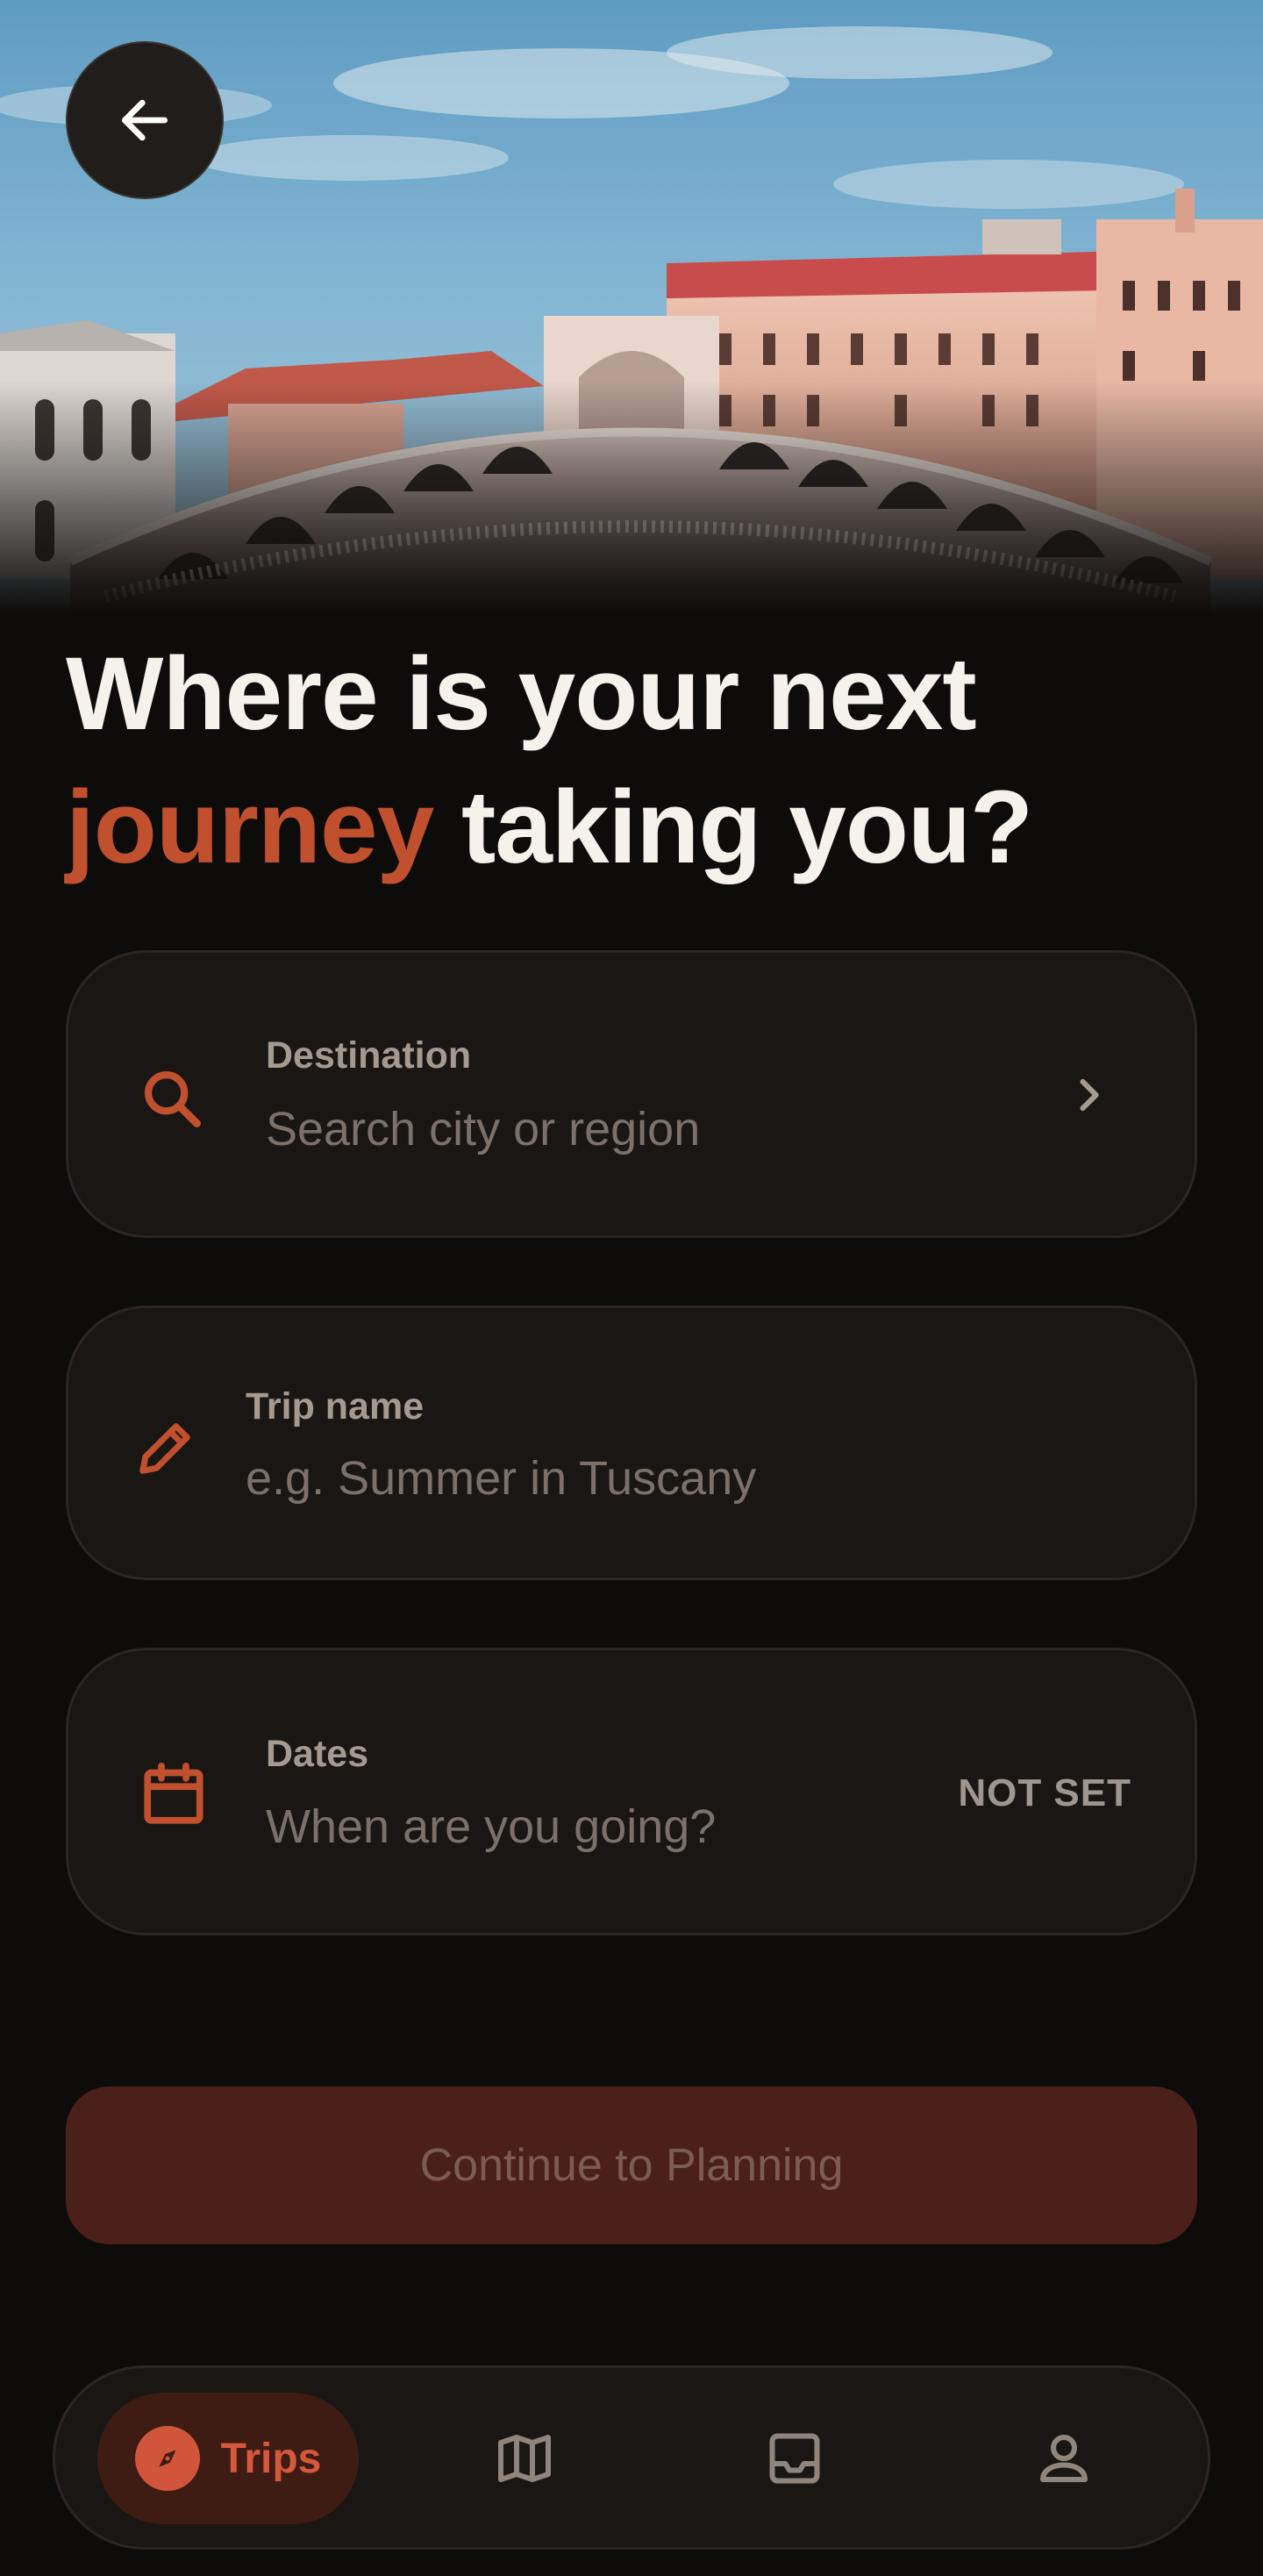 The image size is (1263, 2576). Describe the element at coordinates (167, 2458) in the screenshot. I see `compass-icon` at that location.